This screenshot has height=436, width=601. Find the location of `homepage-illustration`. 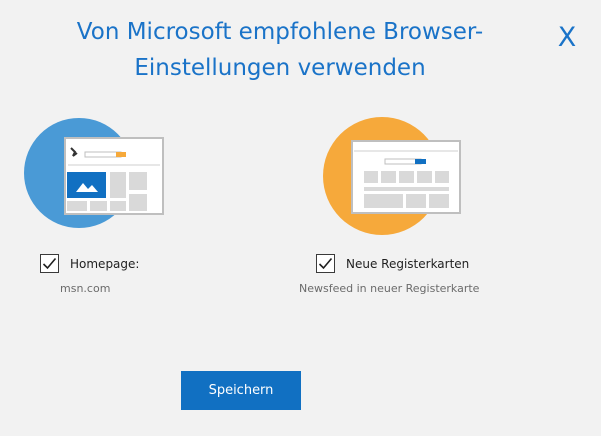

homepage-illustration is located at coordinates (96, 170).